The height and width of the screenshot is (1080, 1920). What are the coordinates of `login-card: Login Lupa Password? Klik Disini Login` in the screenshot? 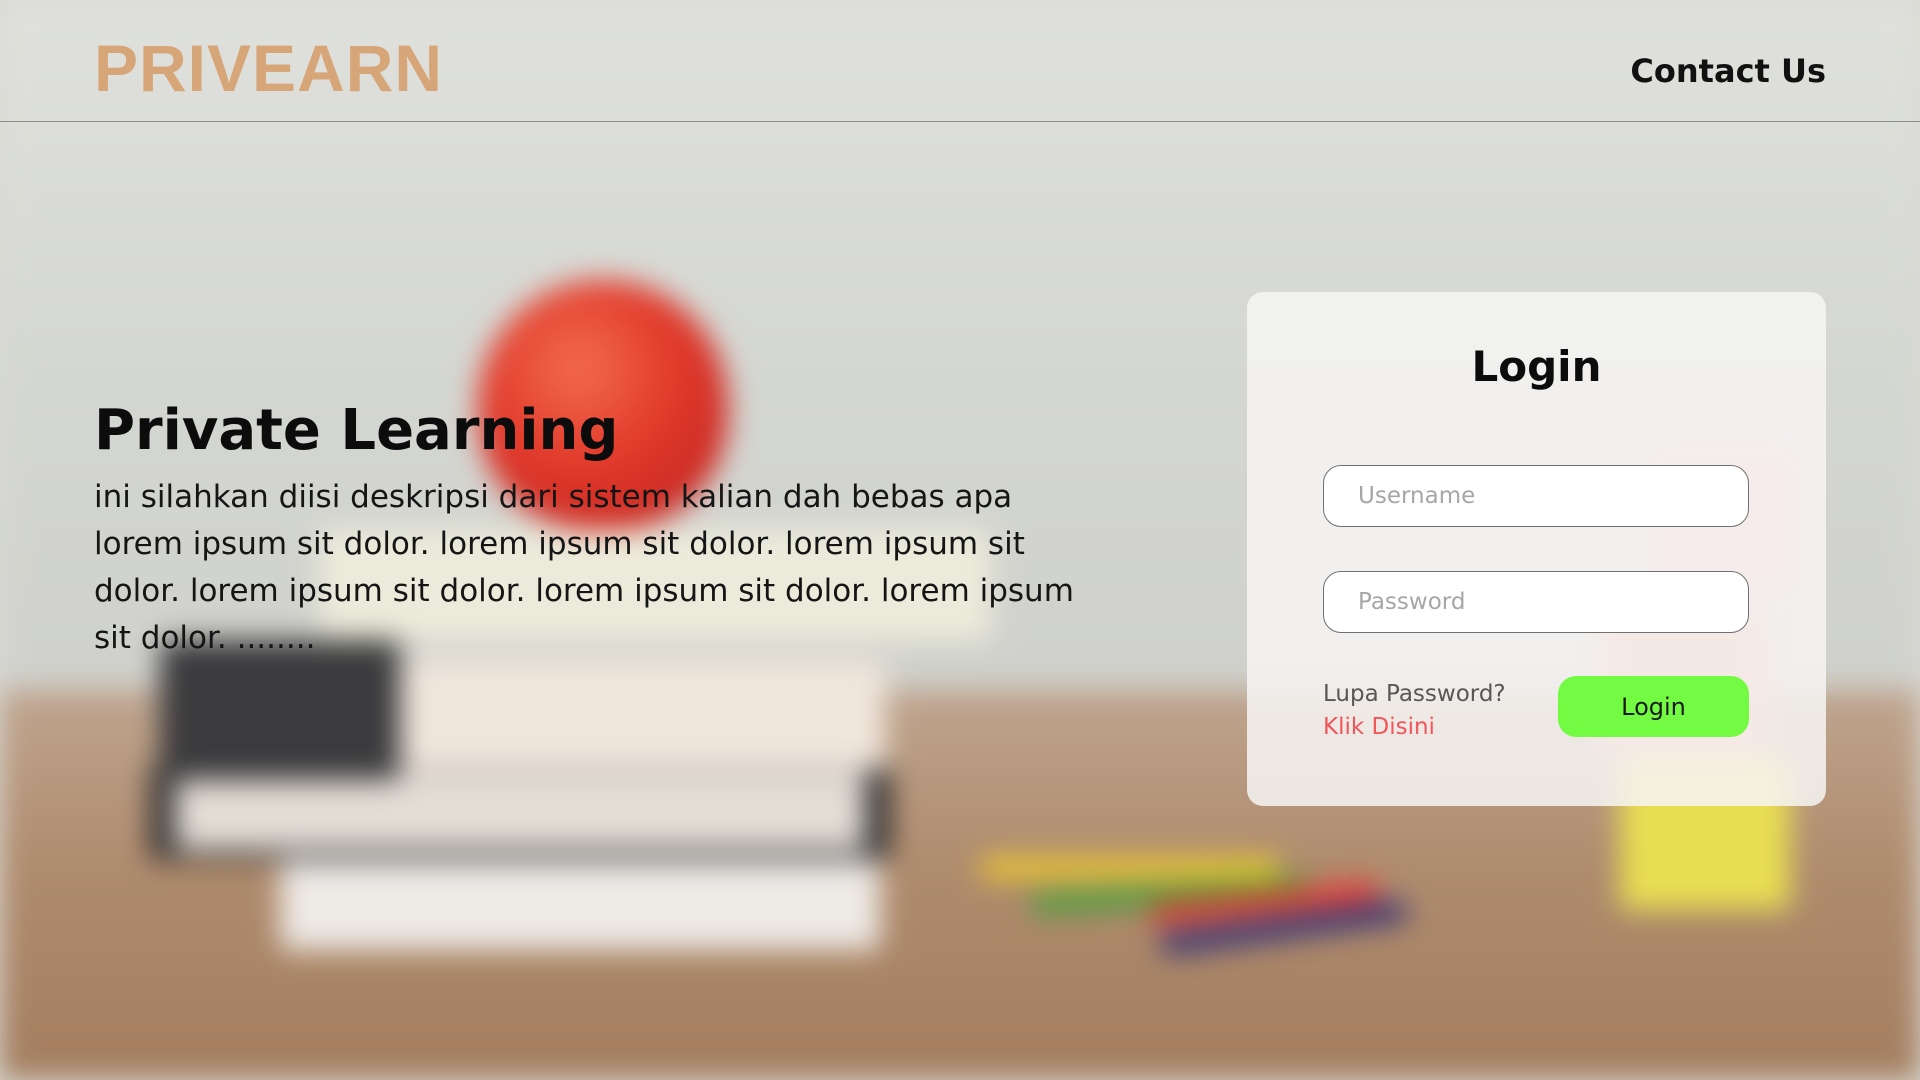 It's located at (1536, 549).